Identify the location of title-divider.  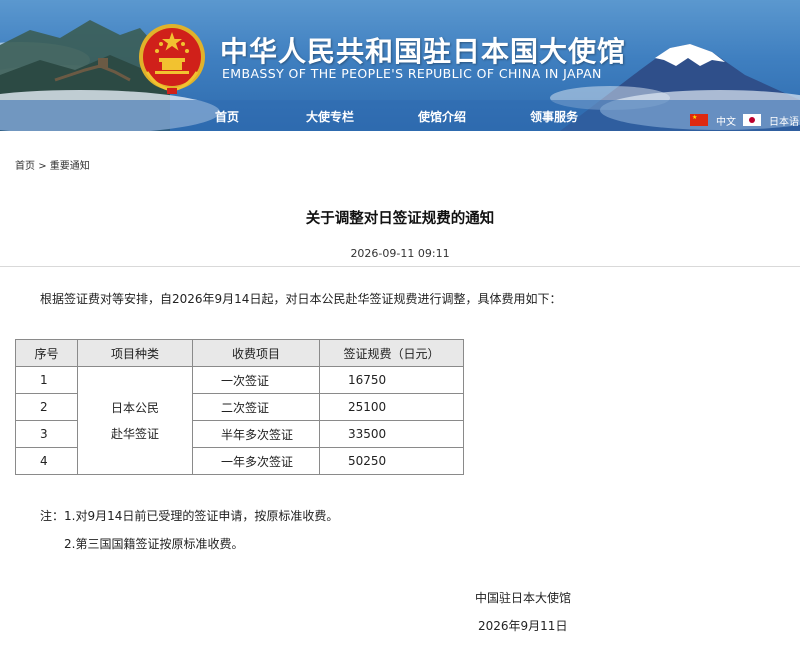
(400, 266).